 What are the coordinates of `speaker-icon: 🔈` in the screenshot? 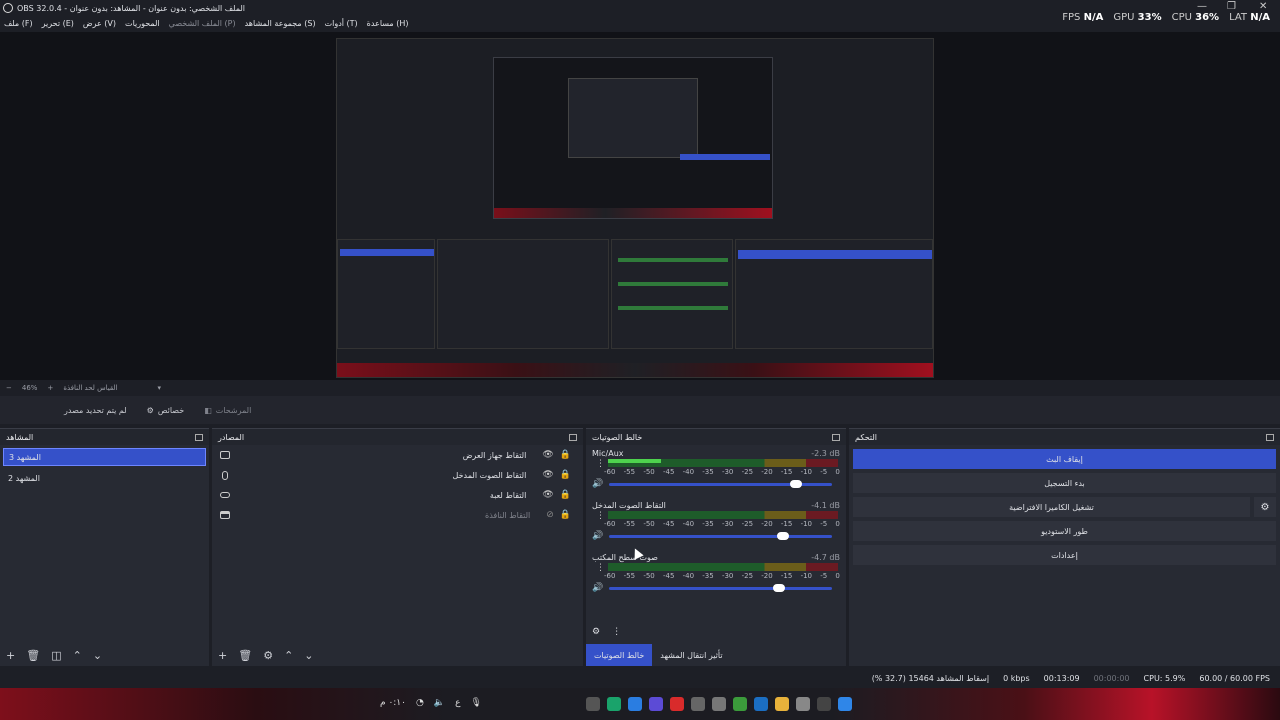 It's located at (439, 703).